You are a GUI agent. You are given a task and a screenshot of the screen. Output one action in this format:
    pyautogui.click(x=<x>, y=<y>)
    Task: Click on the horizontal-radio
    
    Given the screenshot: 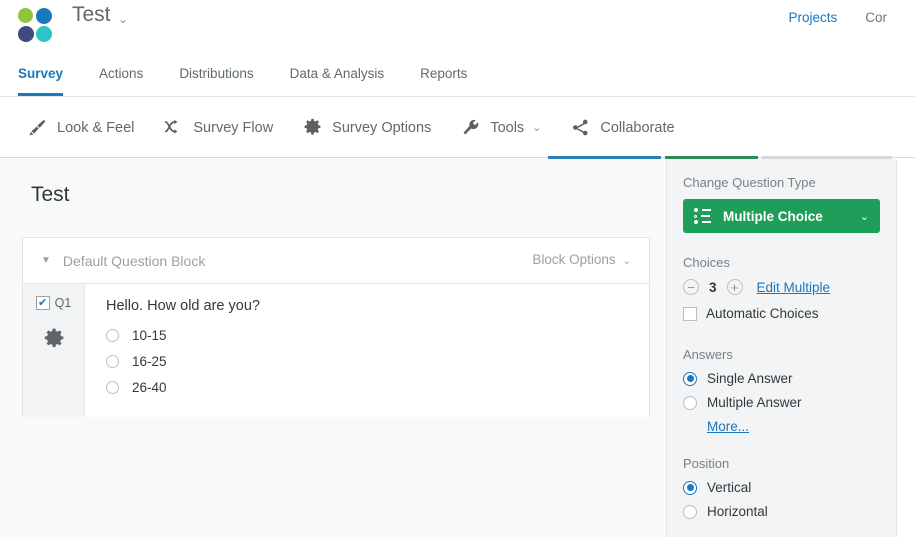 What is the action you would take?
    pyautogui.click(x=690, y=511)
    